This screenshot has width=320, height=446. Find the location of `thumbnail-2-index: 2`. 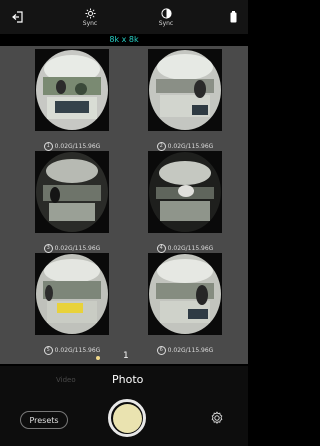

thumbnail-2-index: 2 is located at coordinates (161, 146).